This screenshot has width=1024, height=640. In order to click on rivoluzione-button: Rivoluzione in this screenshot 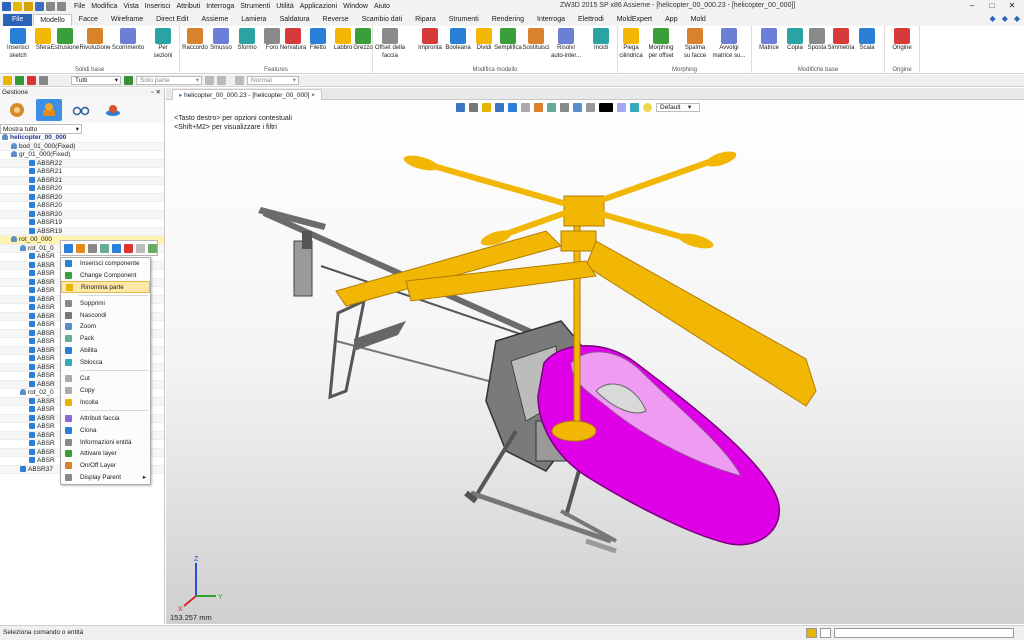, I will do `click(95, 40)`.